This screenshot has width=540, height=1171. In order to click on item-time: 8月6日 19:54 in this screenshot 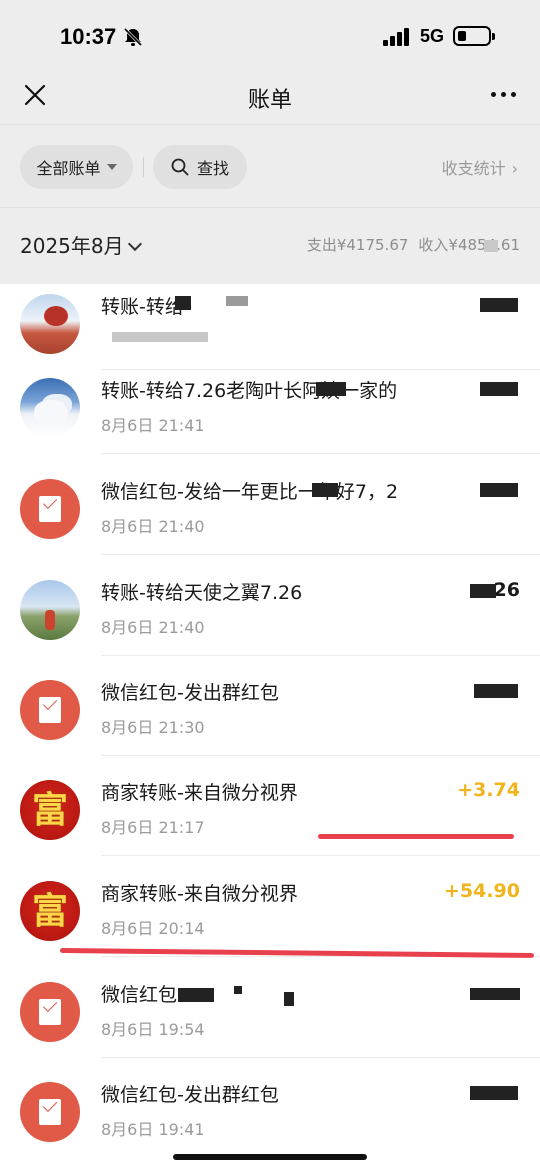, I will do `click(153, 1029)`.